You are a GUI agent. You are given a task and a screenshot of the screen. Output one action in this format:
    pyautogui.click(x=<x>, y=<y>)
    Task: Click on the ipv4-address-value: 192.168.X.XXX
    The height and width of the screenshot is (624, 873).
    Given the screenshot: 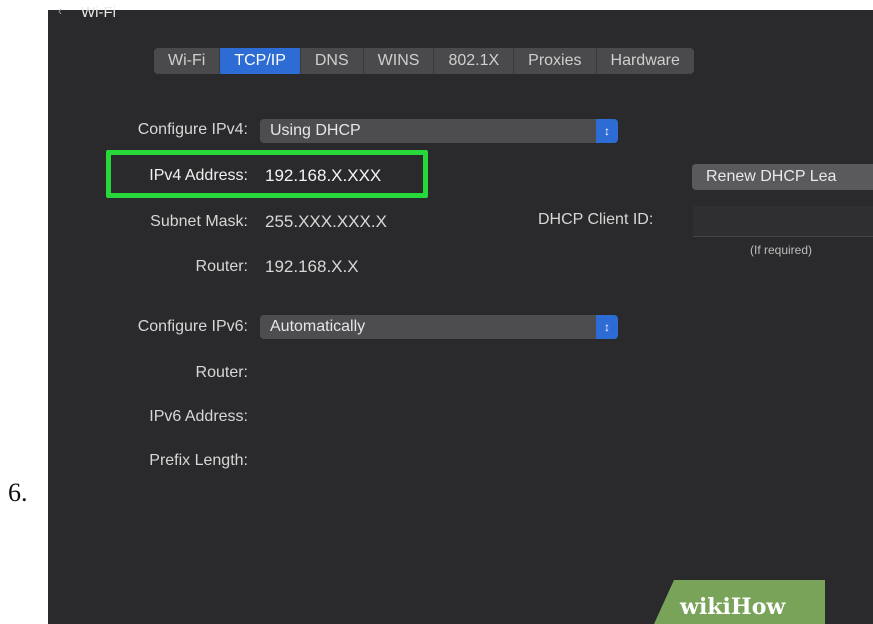 What is the action you would take?
    pyautogui.click(x=323, y=175)
    